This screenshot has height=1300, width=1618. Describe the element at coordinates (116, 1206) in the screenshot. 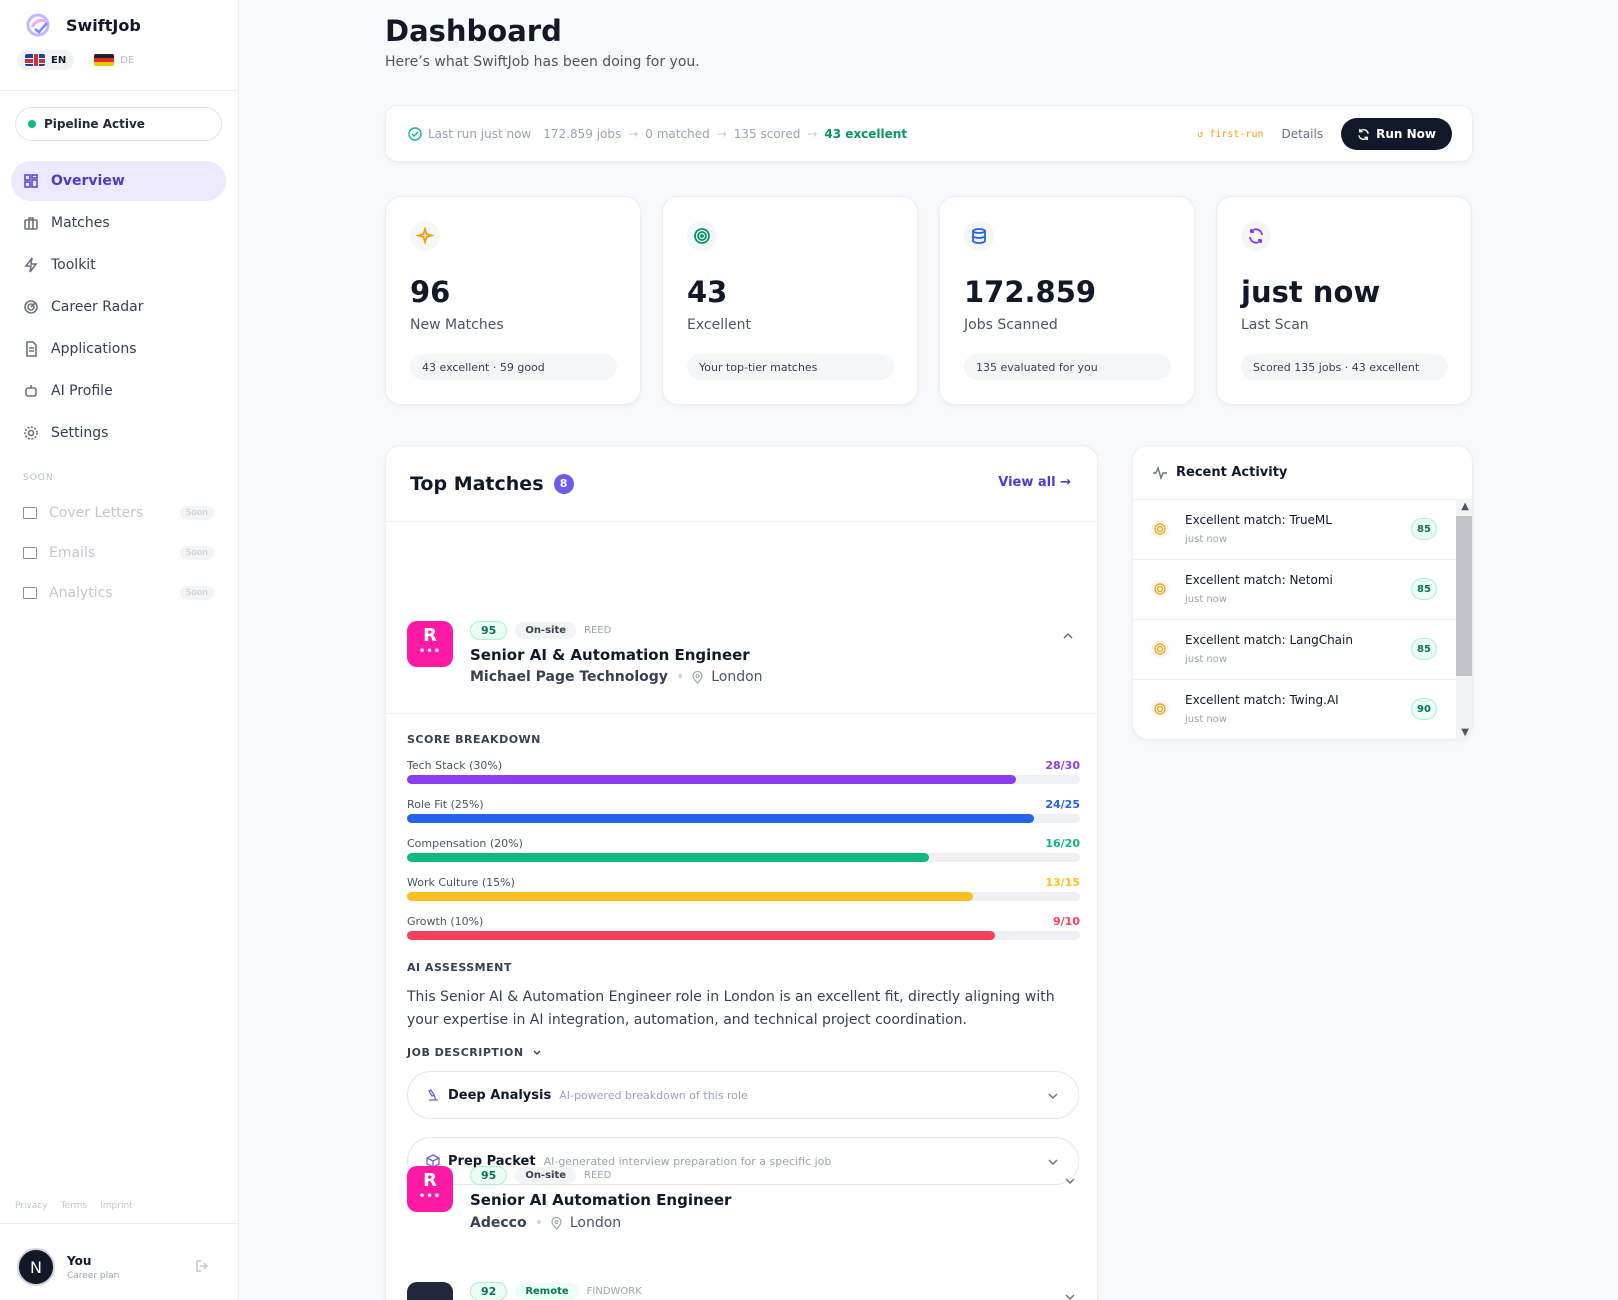

I see `imprint-link: Imprint` at that location.